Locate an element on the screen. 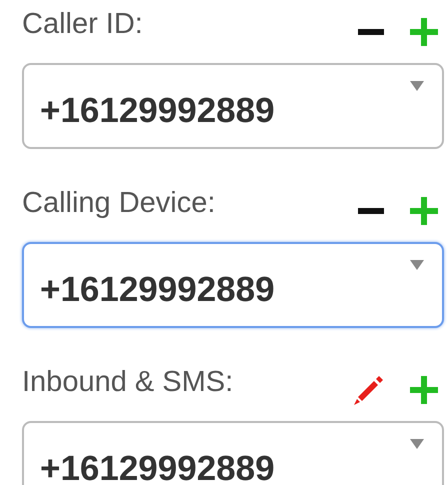 This screenshot has width=448, height=485. field-label: Calling Device: is located at coordinates (119, 203).